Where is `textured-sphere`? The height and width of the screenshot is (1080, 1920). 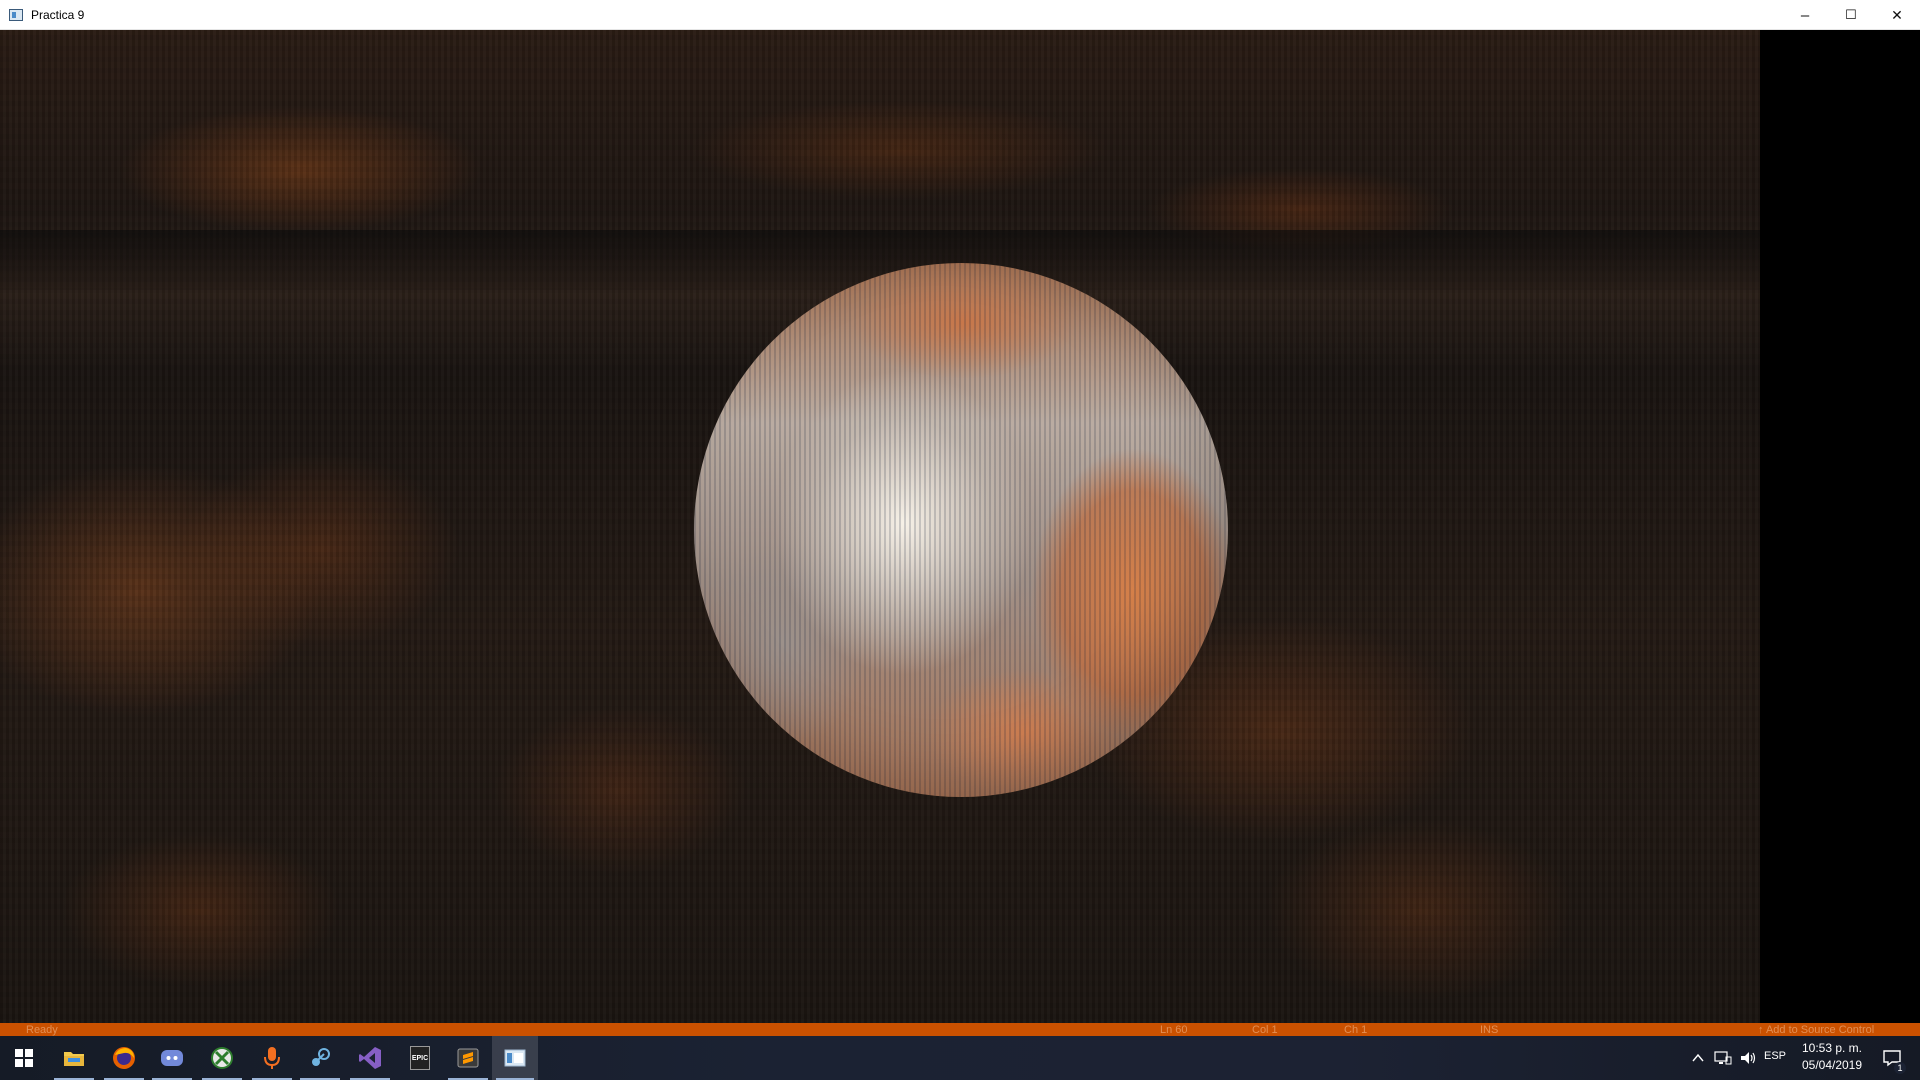 textured-sphere is located at coordinates (961, 530).